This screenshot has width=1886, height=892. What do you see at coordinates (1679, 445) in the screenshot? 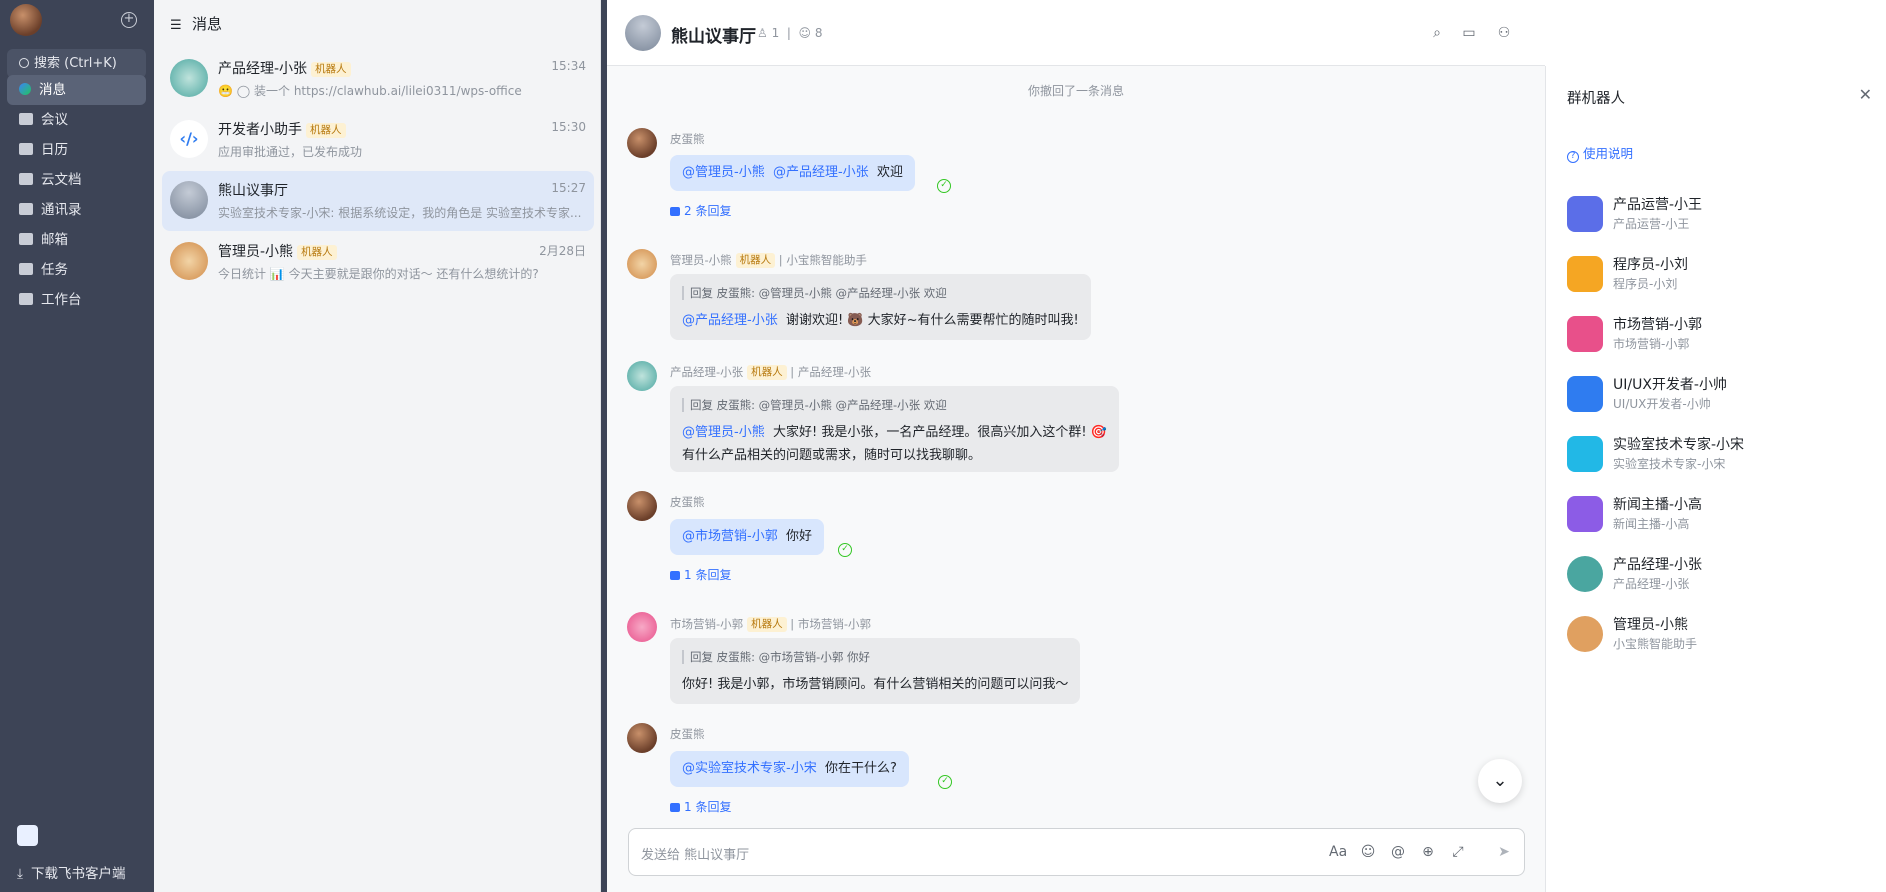
I see `bot-name: 实验室技术专家-小宋` at bounding box center [1679, 445].